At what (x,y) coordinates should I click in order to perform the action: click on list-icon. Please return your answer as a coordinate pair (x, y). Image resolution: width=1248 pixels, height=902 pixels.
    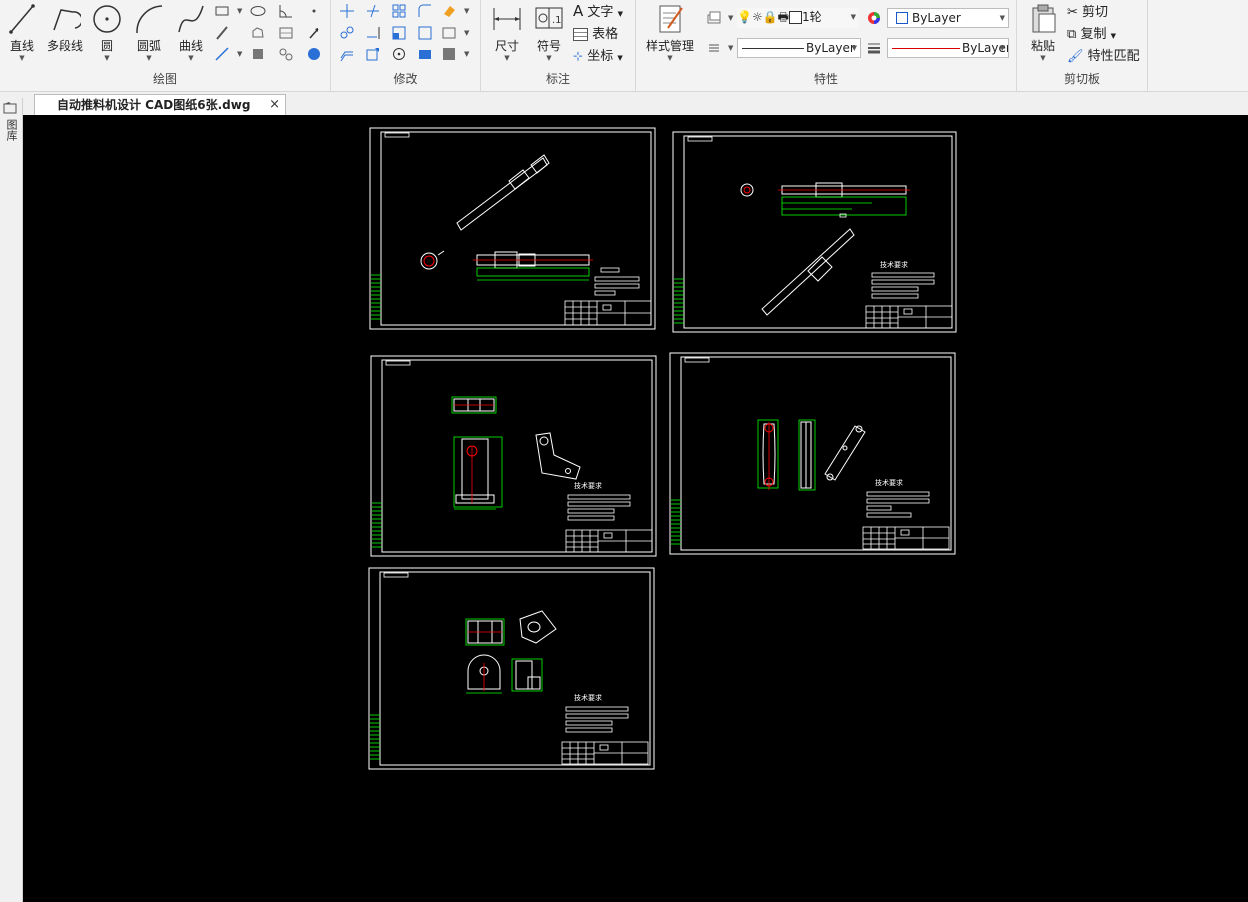
    Looking at the image, I should click on (714, 48).